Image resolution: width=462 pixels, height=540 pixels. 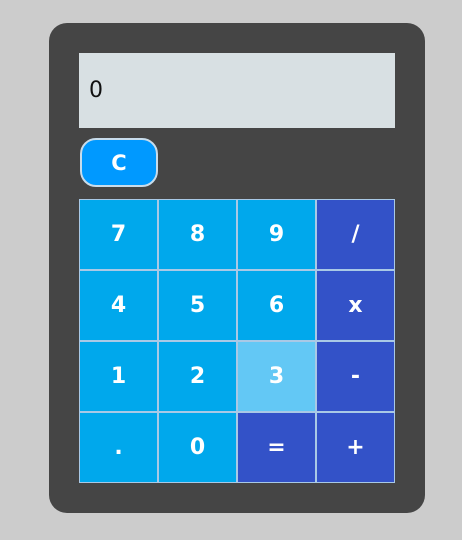 I want to click on key-3: 3, so click(x=276, y=376).